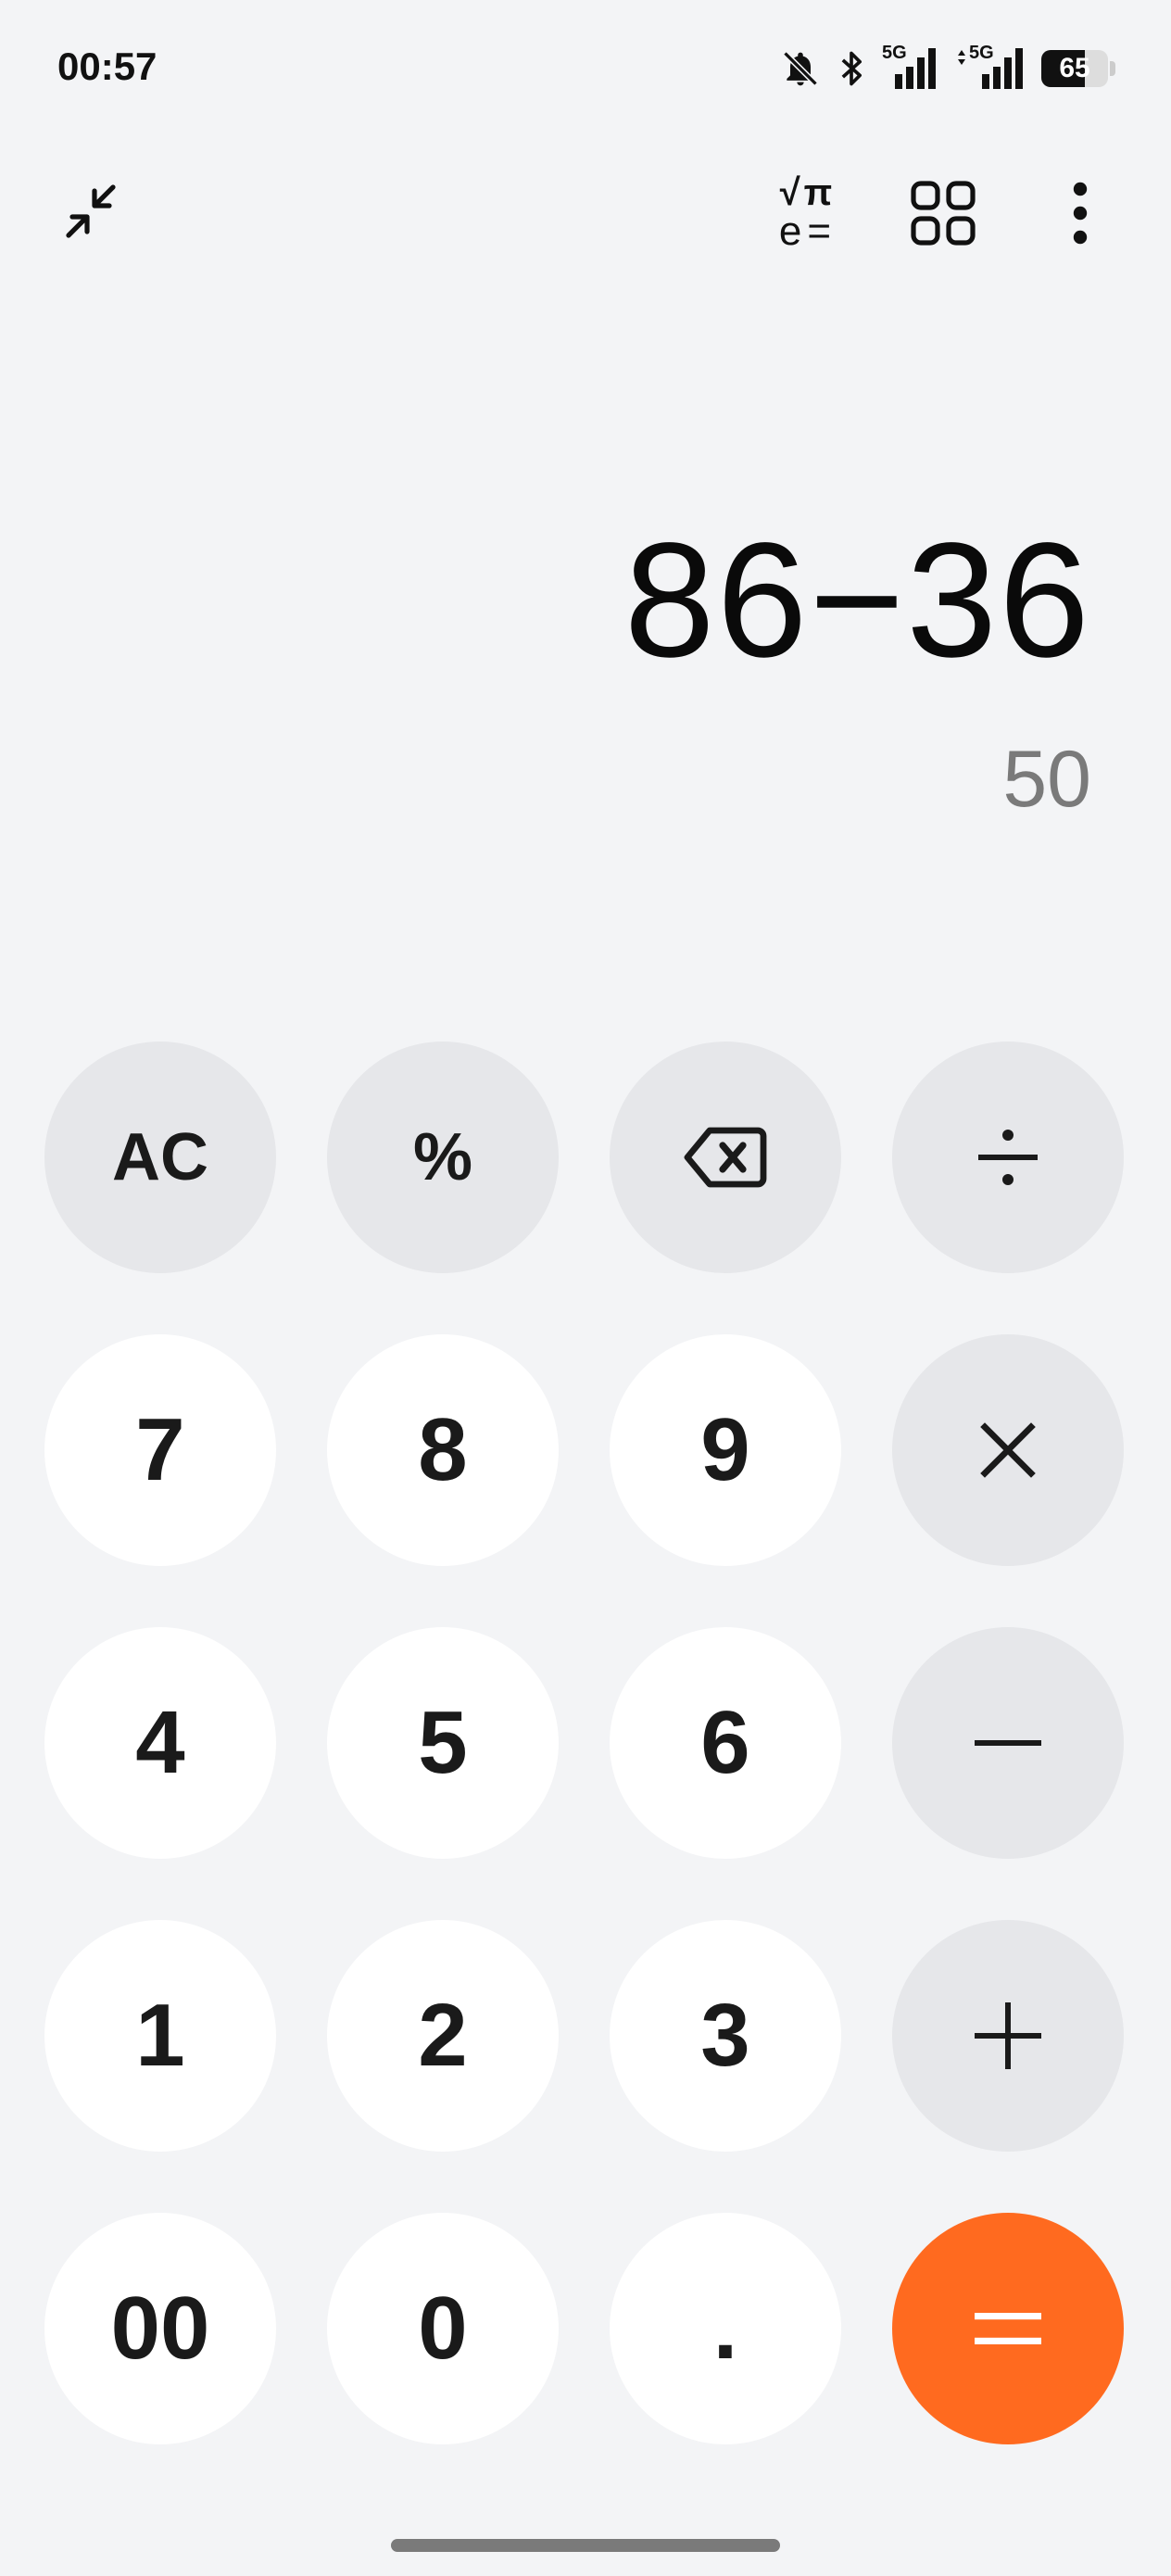  Describe the element at coordinates (107, 66) in the screenshot. I see `status-time: 00:57` at that location.